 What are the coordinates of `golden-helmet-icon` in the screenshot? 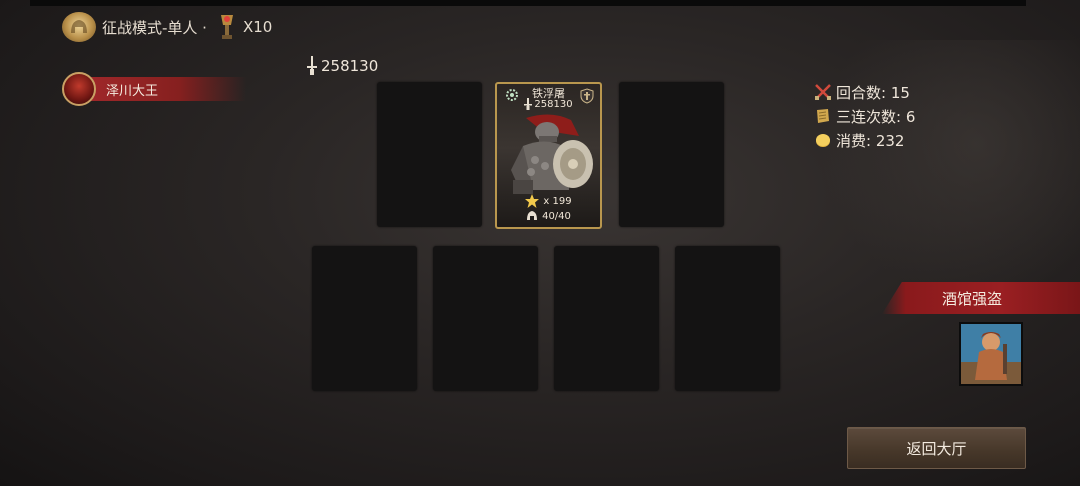 It's located at (79, 27).